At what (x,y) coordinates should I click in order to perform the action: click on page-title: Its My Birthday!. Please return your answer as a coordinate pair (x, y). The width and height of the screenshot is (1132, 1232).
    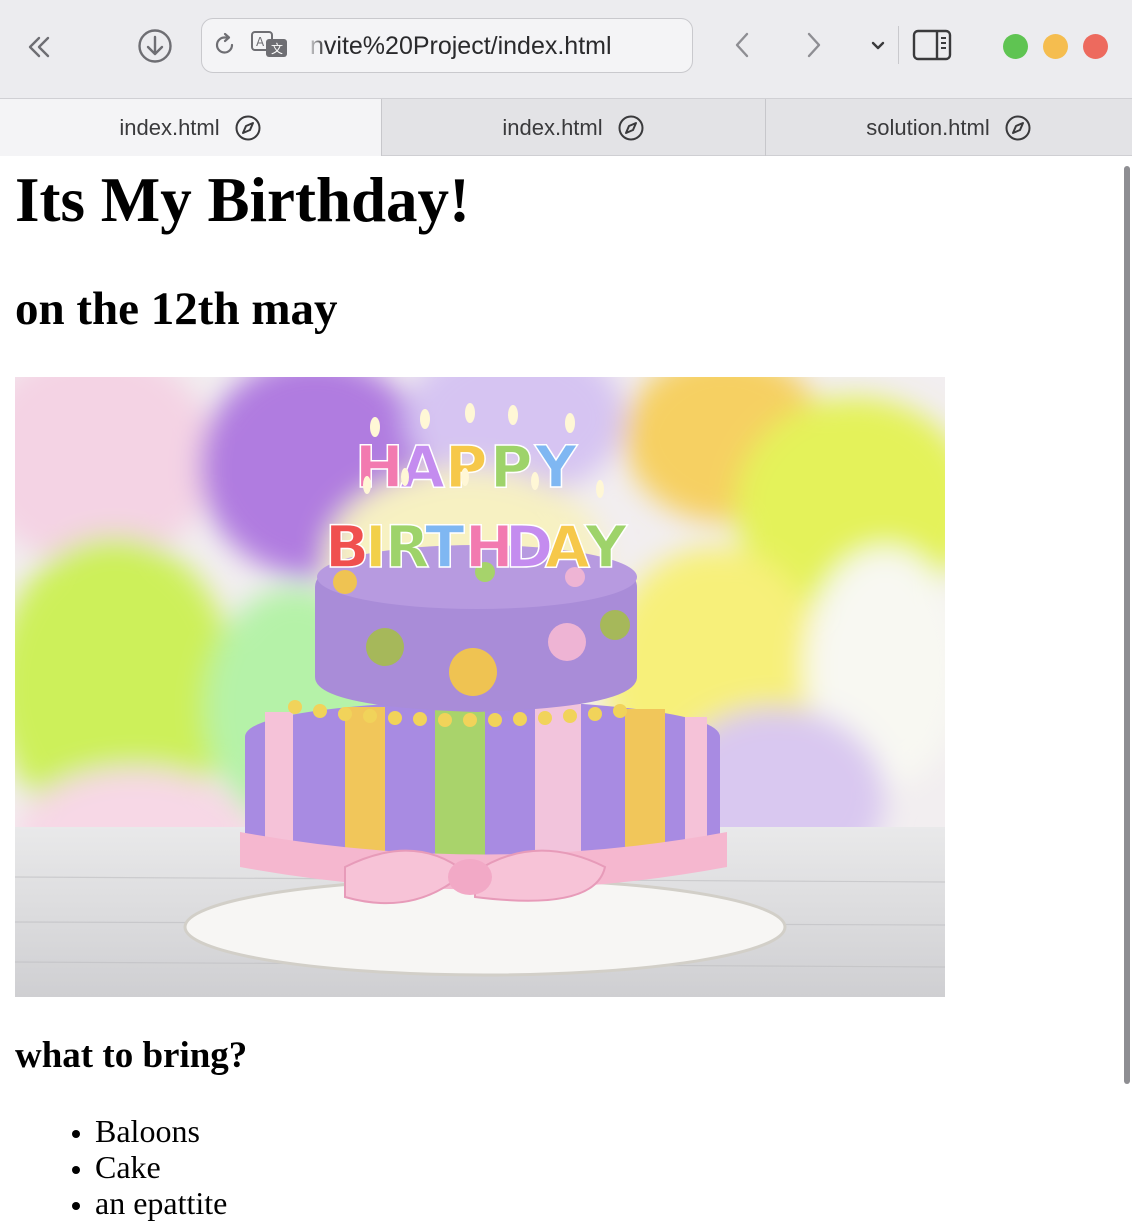
    Looking at the image, I should click on (242, 200).